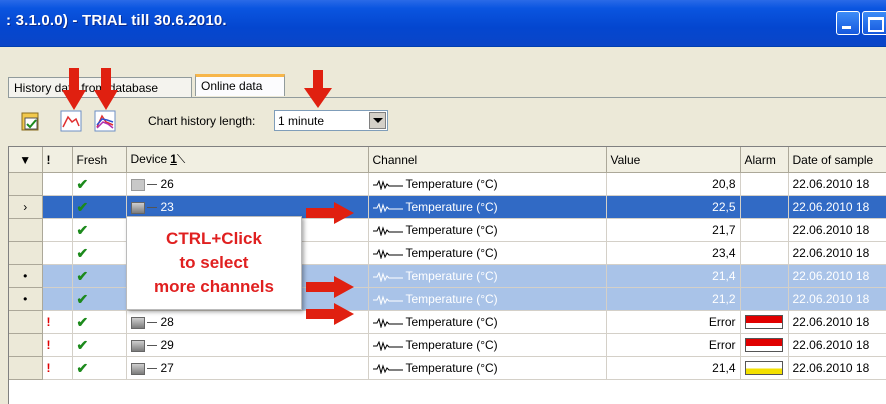 Image resolution: width=886 pixels, height=404 pixels. What do you see at coordinates (240, 85) in the screenshot?
I see `tab-online-data: Online data` at bounding box center [240, 85].